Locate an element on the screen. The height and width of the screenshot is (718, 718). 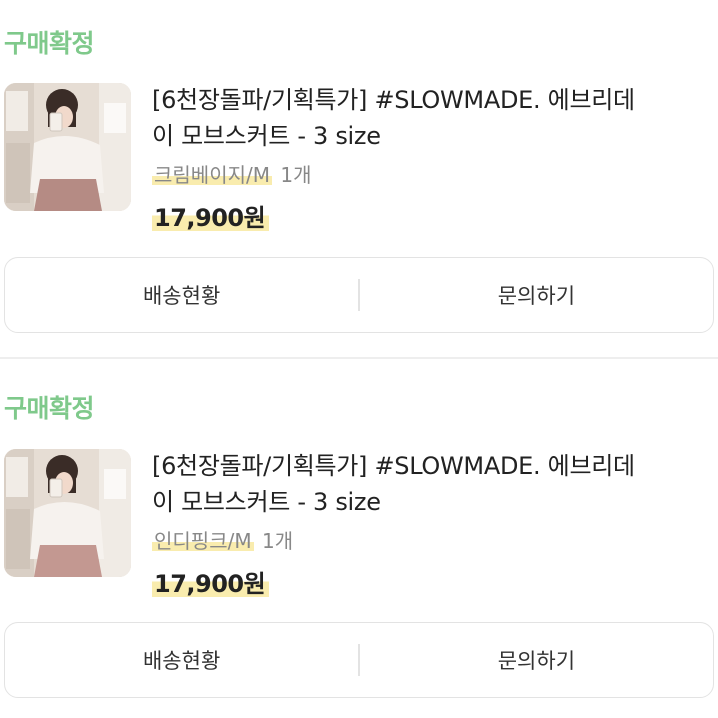
product-option: 인디핑크/M 1개 is located at coordinates (222, 539).